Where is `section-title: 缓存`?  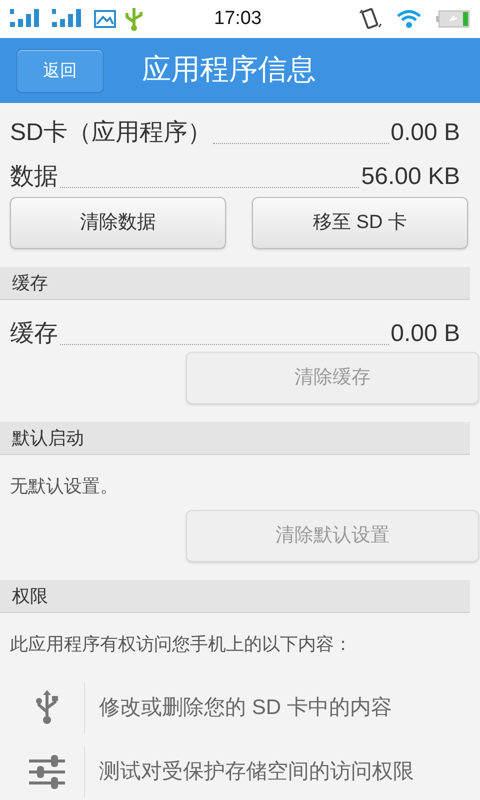
section-title: 缓存 is located at coordinates (30, 283).